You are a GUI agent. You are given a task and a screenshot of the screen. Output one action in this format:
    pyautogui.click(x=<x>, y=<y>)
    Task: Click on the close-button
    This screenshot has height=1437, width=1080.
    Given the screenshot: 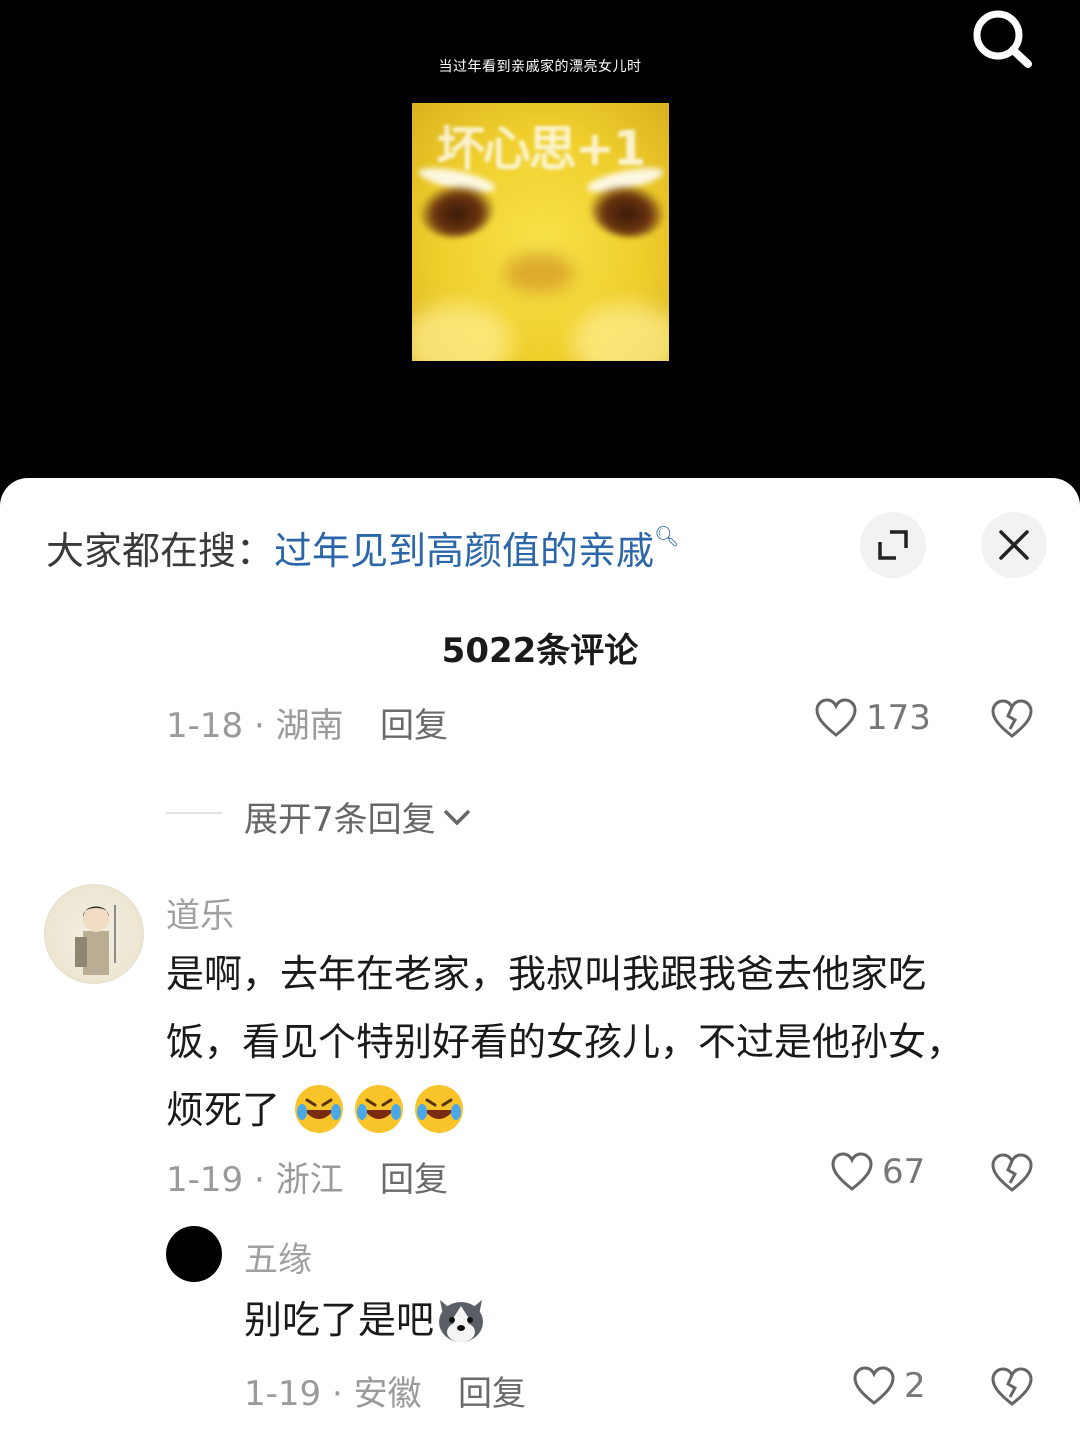 What is the action you would take?
    pyautogui.click(x=1014, y=545)
    